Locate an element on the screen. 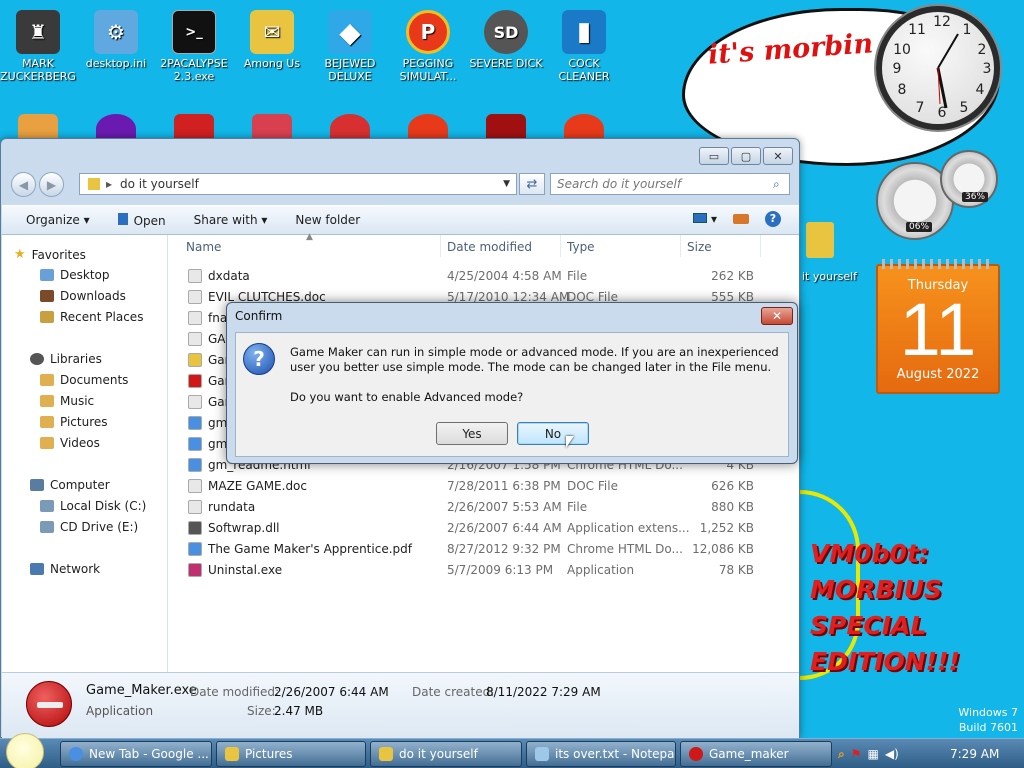  new-folder-button: New folder is located at coordinates (327, 220).